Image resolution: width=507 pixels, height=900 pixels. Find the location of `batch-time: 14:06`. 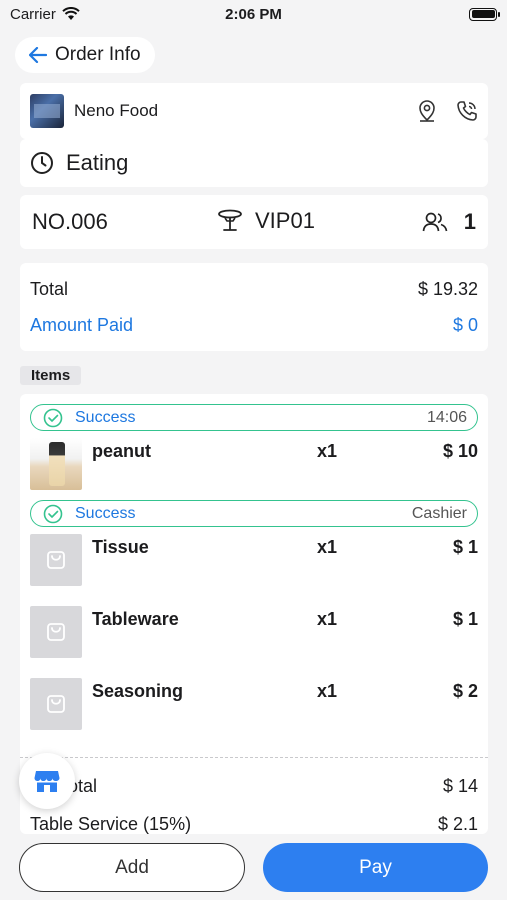

batch-time: 14:06 is located at coordinates (446, 417).